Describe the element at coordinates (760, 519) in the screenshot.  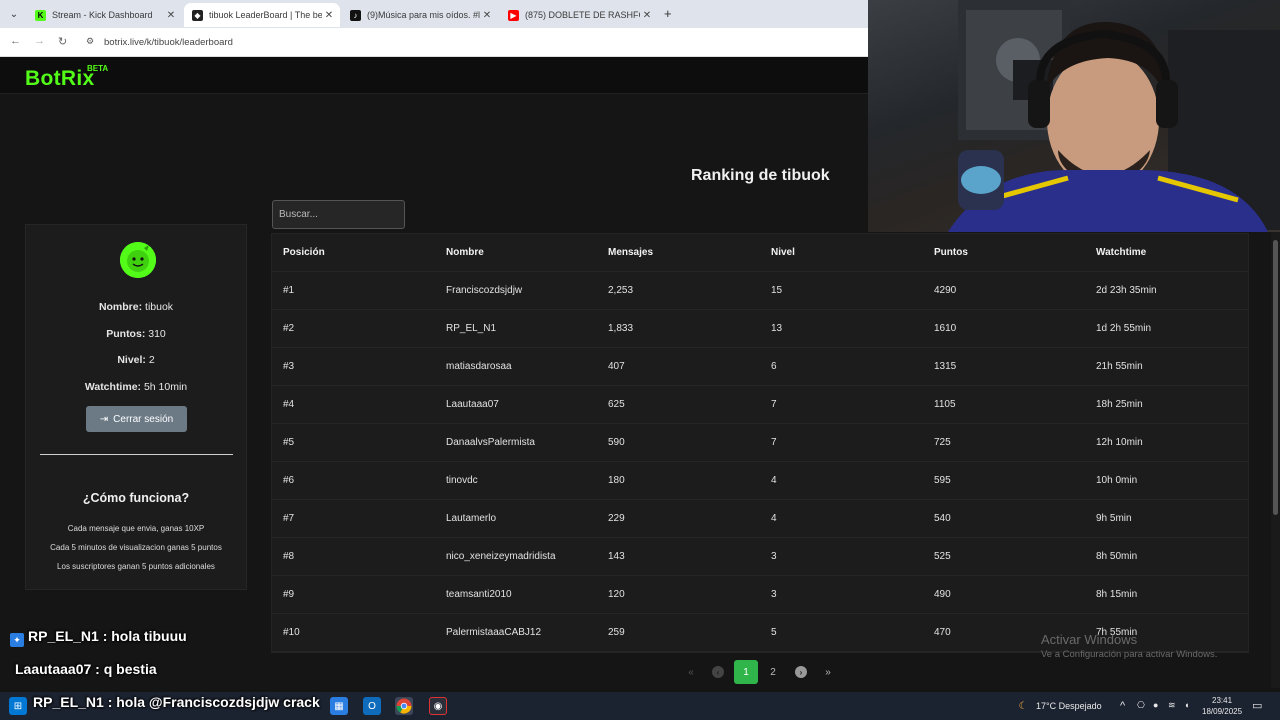
I see `table-row: #7 Lautamerlo 229 4 540 9h 5min` at that location.